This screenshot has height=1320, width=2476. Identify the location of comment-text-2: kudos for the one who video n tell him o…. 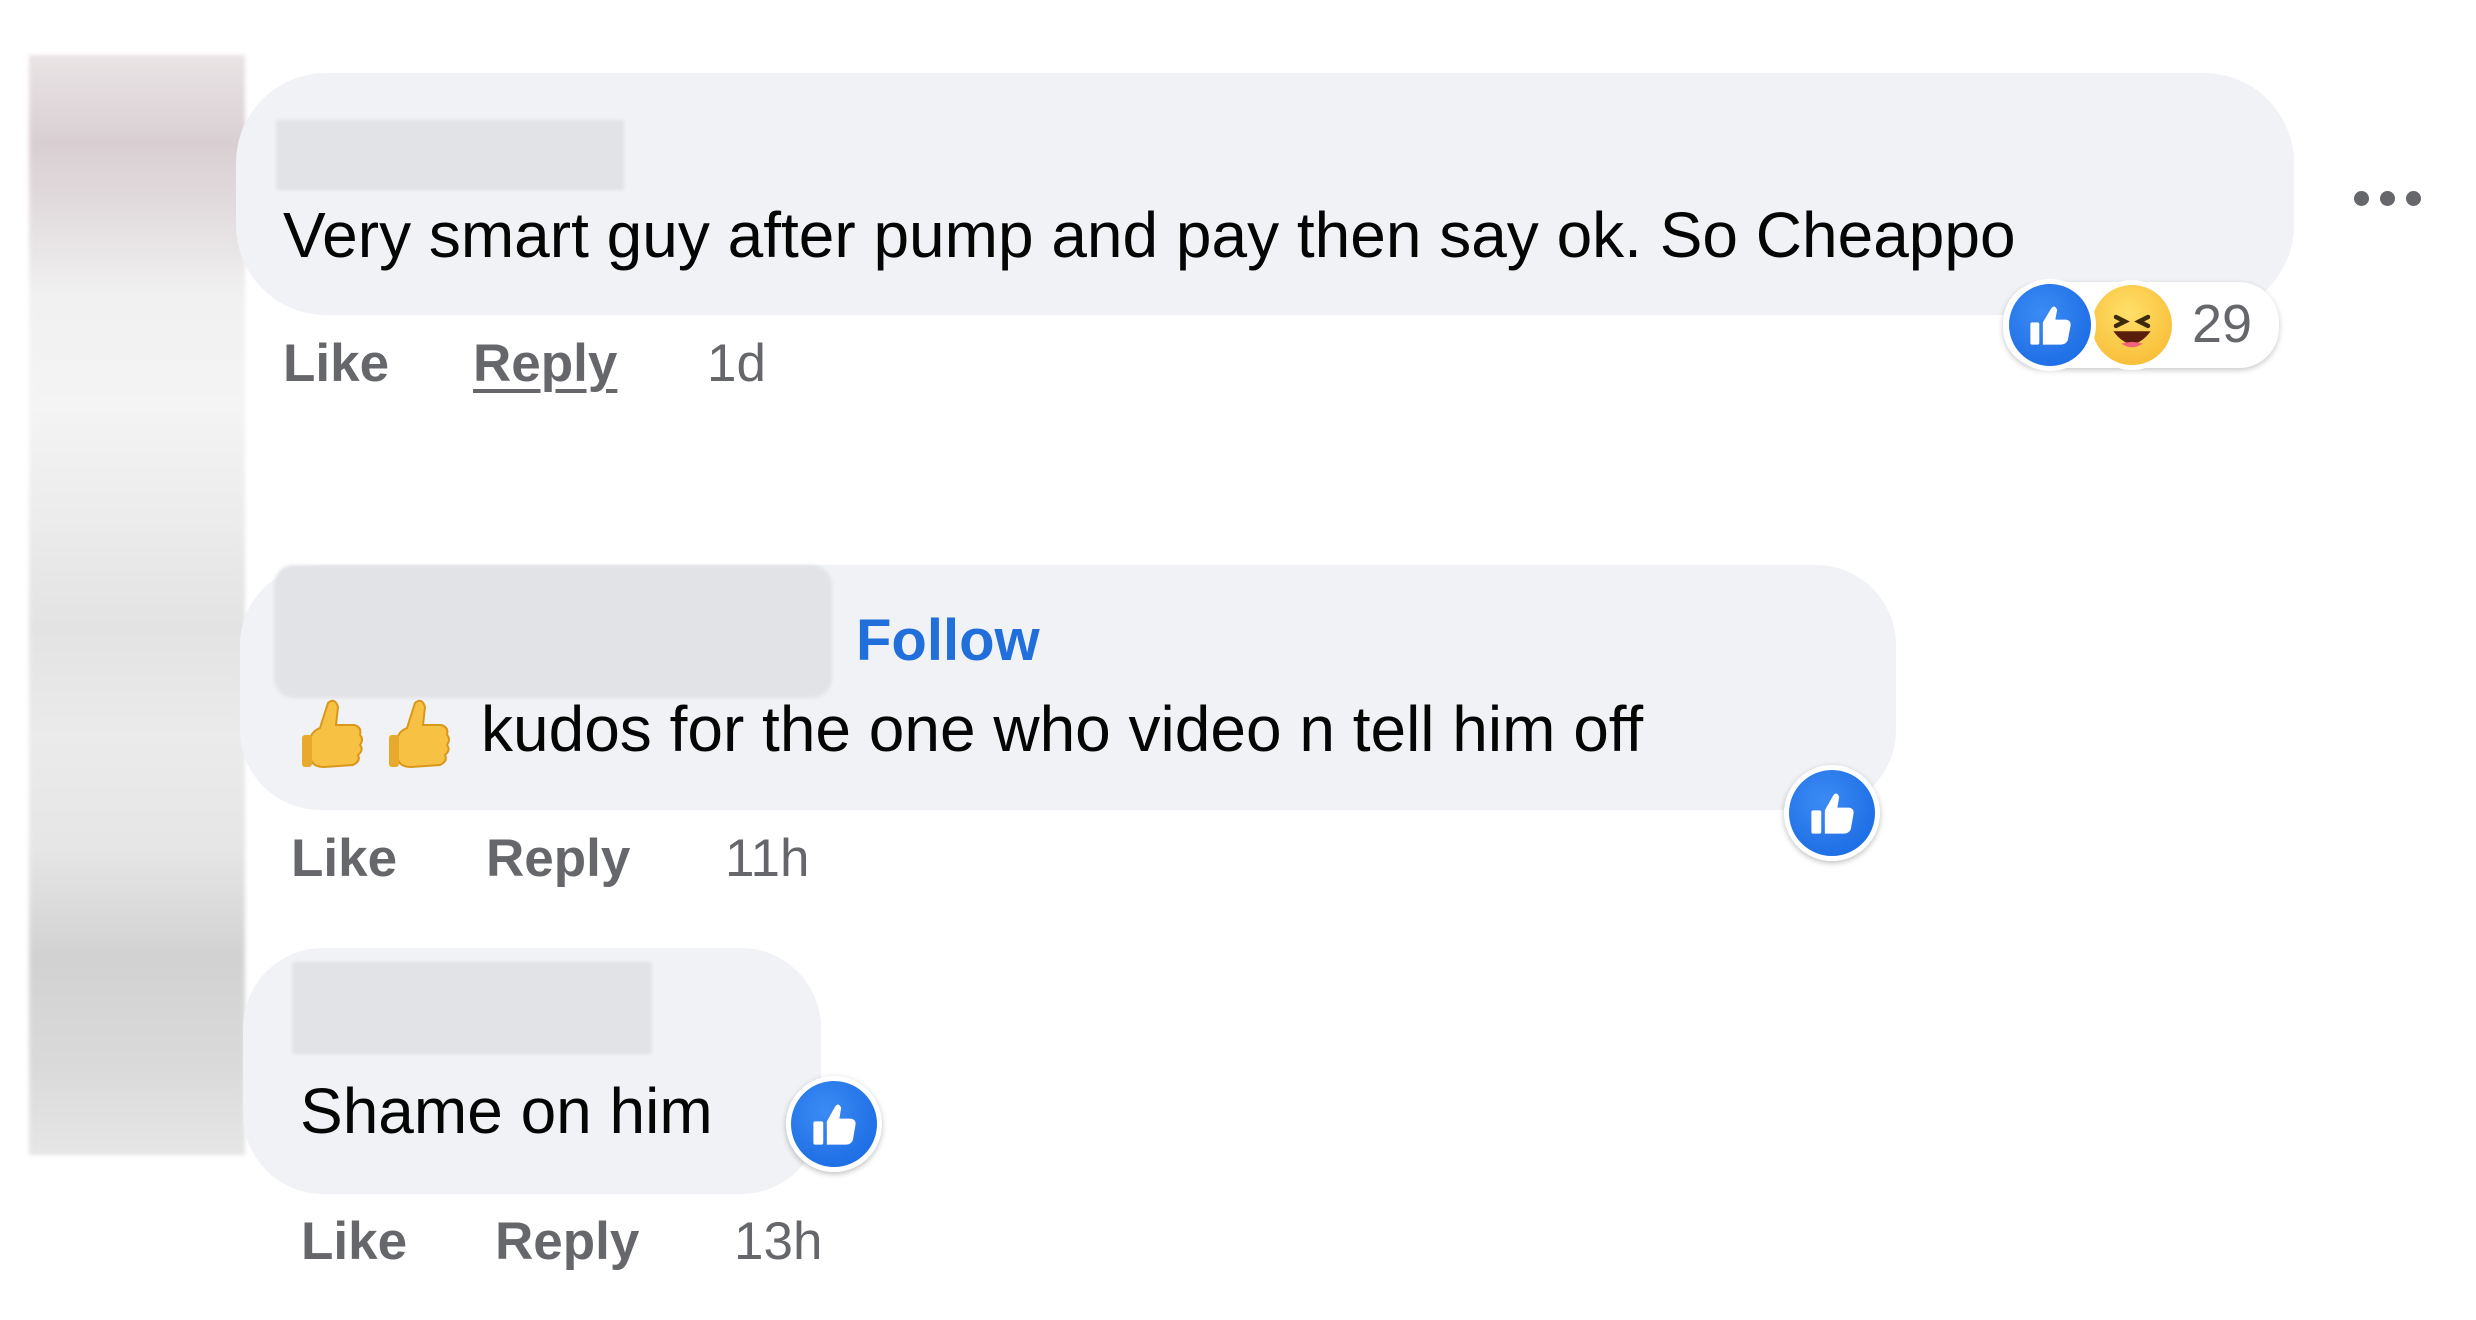
(1062, 729).